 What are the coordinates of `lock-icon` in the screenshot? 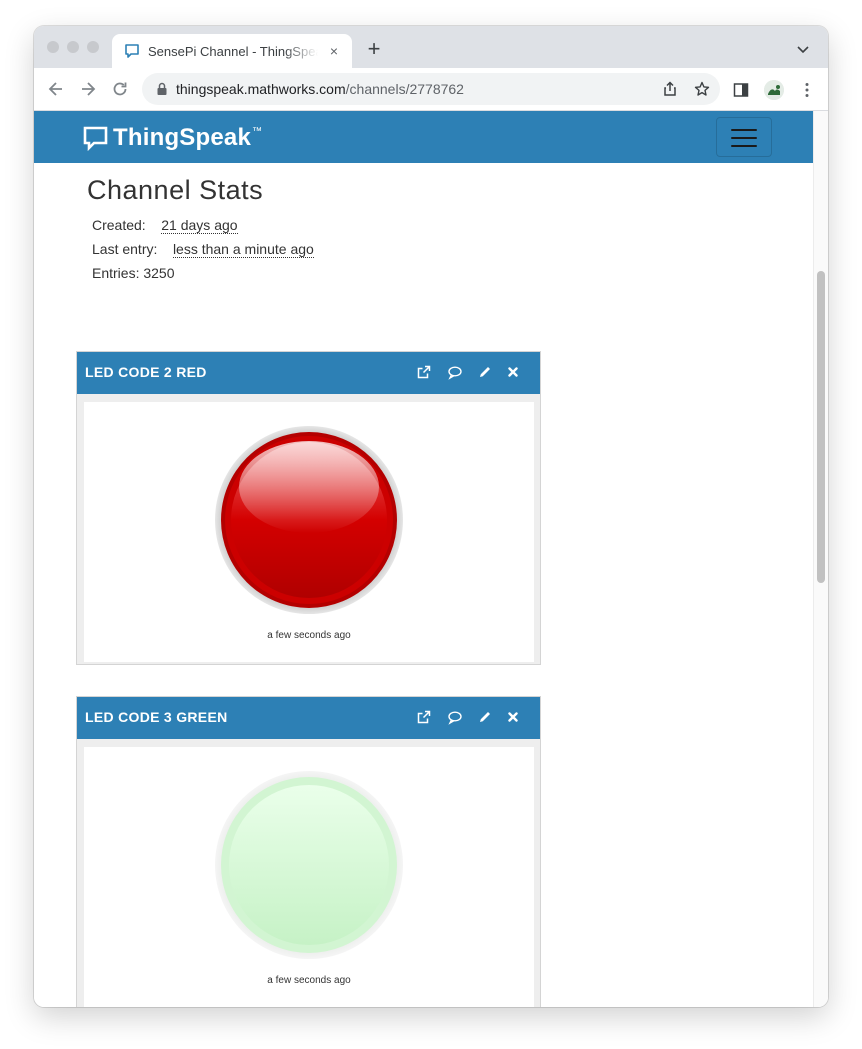 It's located at (162, 88).